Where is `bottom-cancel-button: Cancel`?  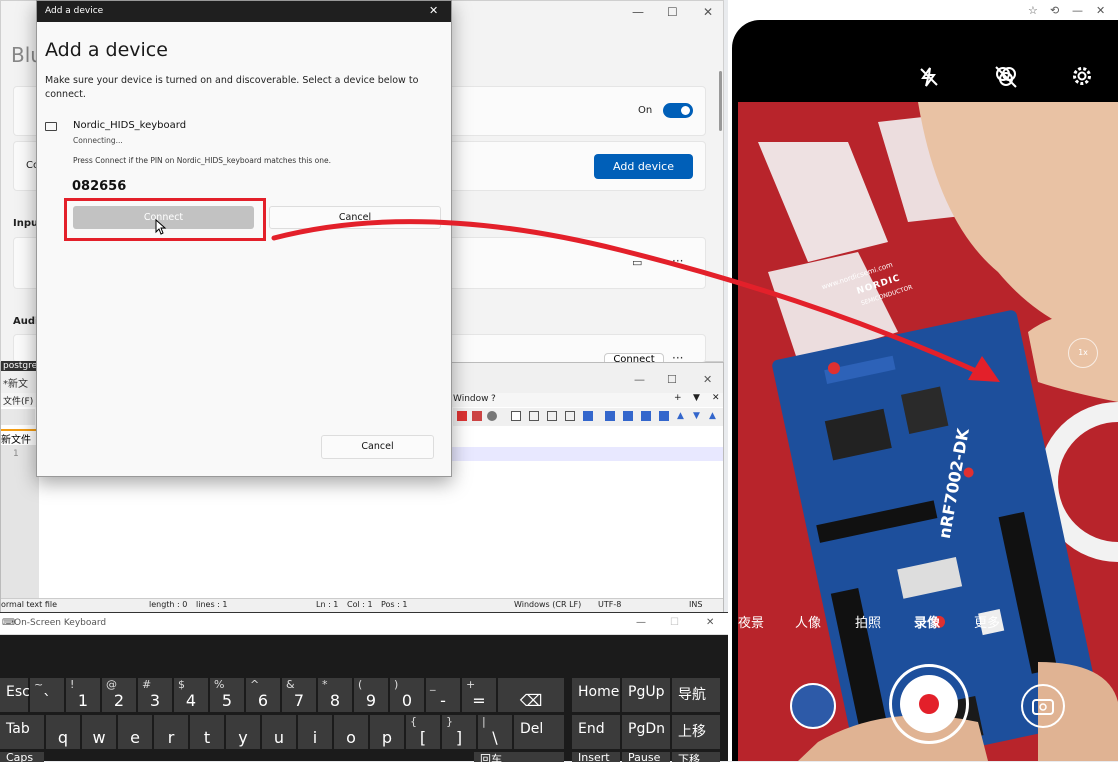
bottom-cancel-button: Cancel is located at coordinates (377, 447).